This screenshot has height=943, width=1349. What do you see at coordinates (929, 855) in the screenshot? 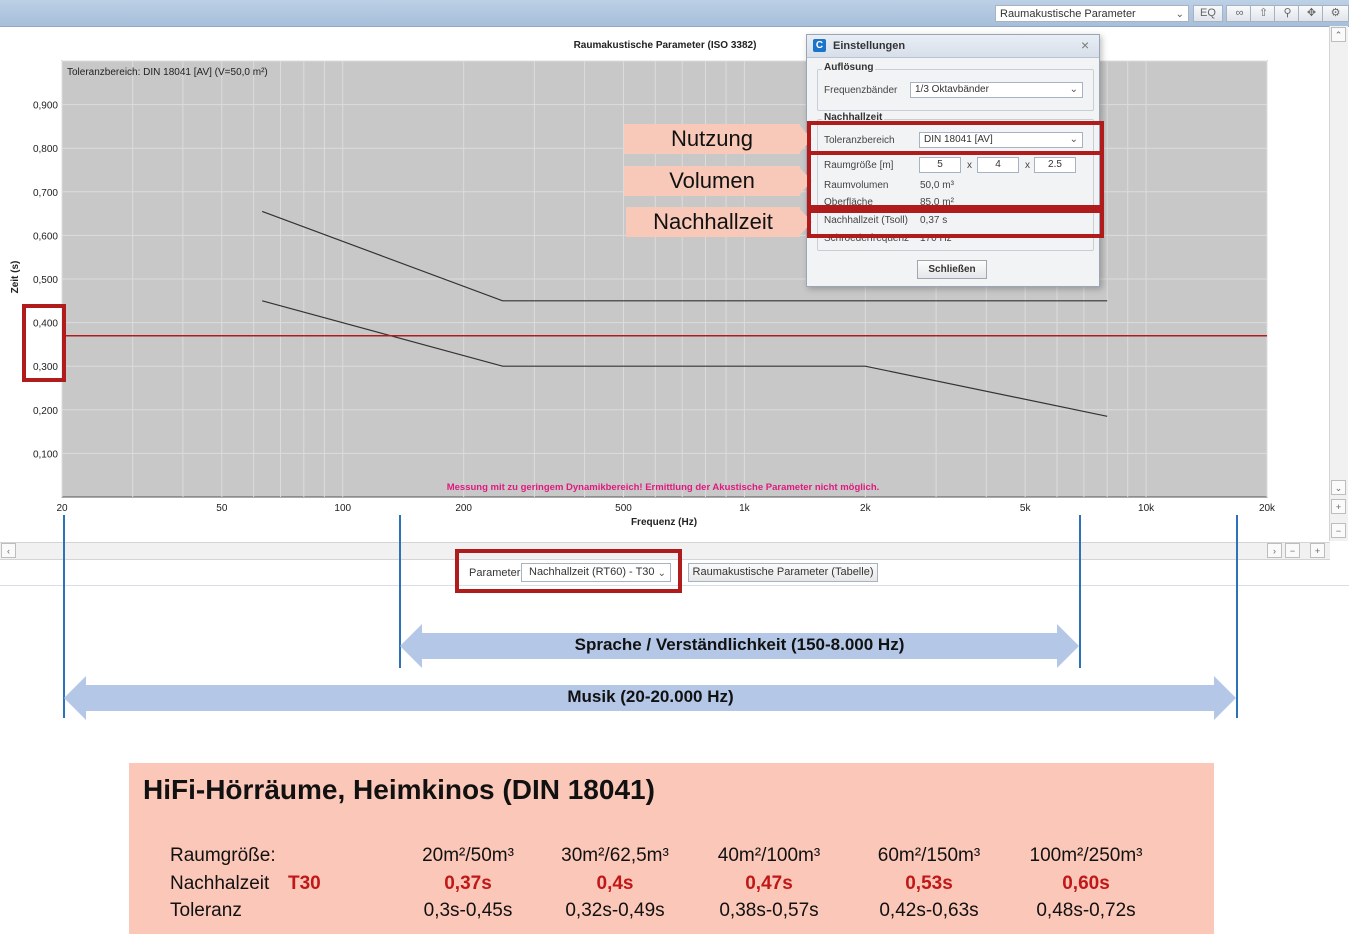
I see `room-size-value: 60m²/150m³` at bounding box center [929, 855].